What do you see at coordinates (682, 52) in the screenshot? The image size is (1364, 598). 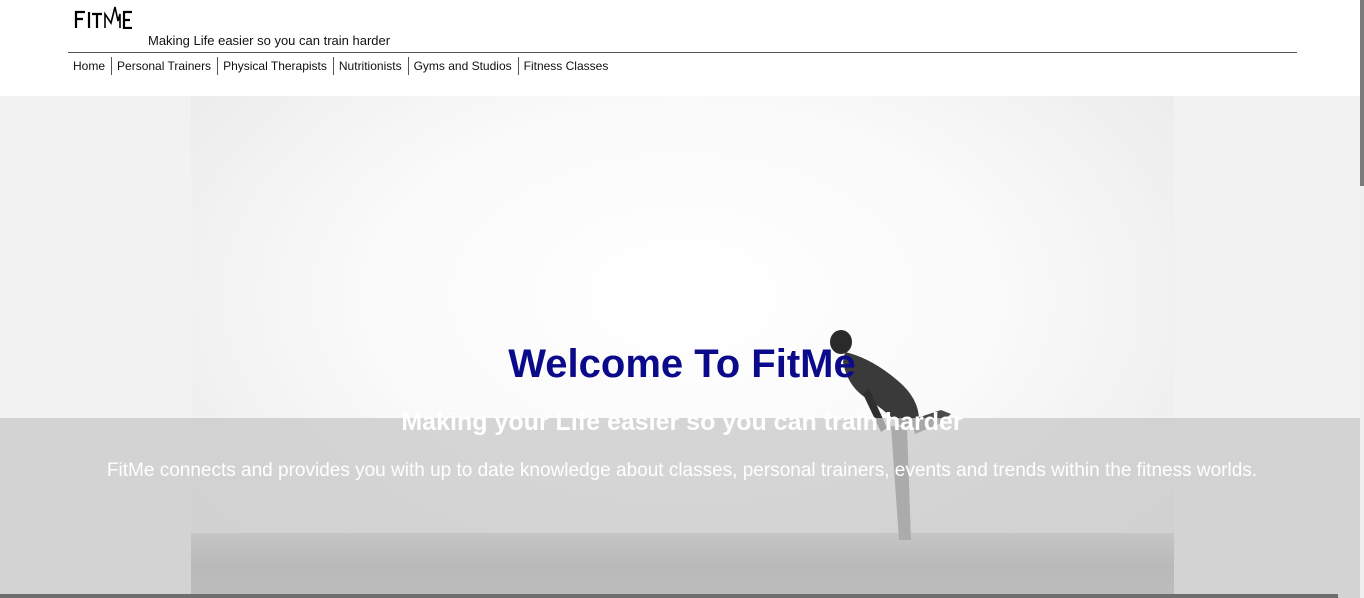 I see `header-divider` at bounding box center [682, 52].